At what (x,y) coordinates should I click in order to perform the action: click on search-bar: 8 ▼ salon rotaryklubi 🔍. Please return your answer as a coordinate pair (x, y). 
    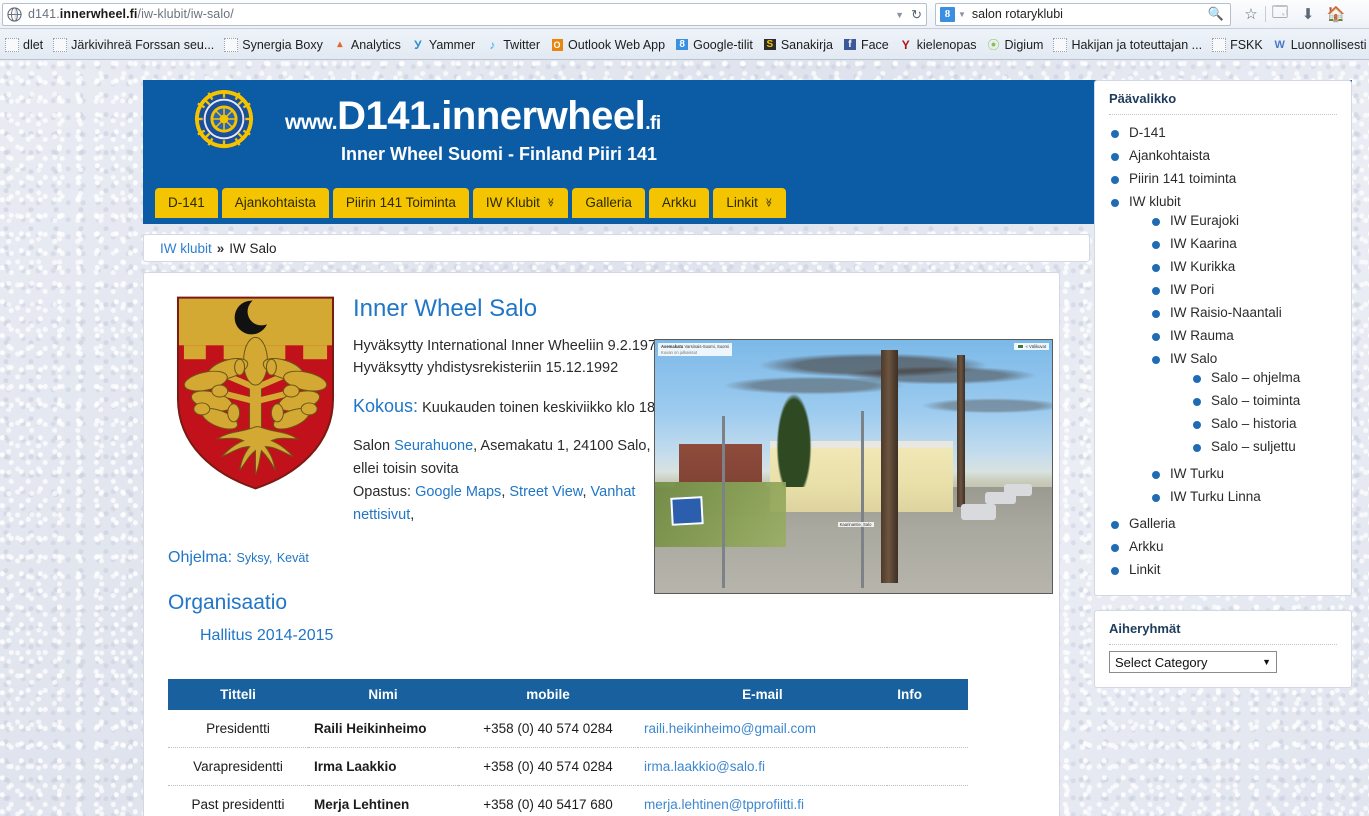
    Looking at the image, I should click on (1083, 14).